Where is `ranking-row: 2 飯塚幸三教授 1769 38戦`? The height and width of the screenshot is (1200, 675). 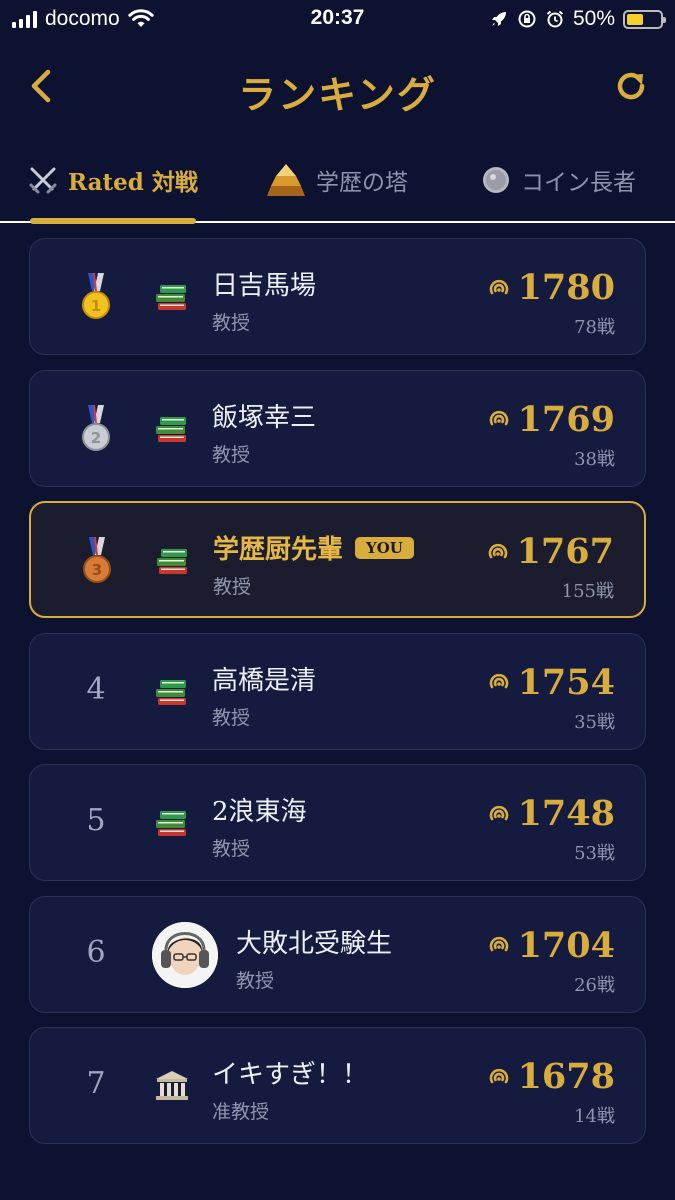
ranking-row: 2 飯塚幸三教授 1769 38戦 is located at coordinates (337, 428).